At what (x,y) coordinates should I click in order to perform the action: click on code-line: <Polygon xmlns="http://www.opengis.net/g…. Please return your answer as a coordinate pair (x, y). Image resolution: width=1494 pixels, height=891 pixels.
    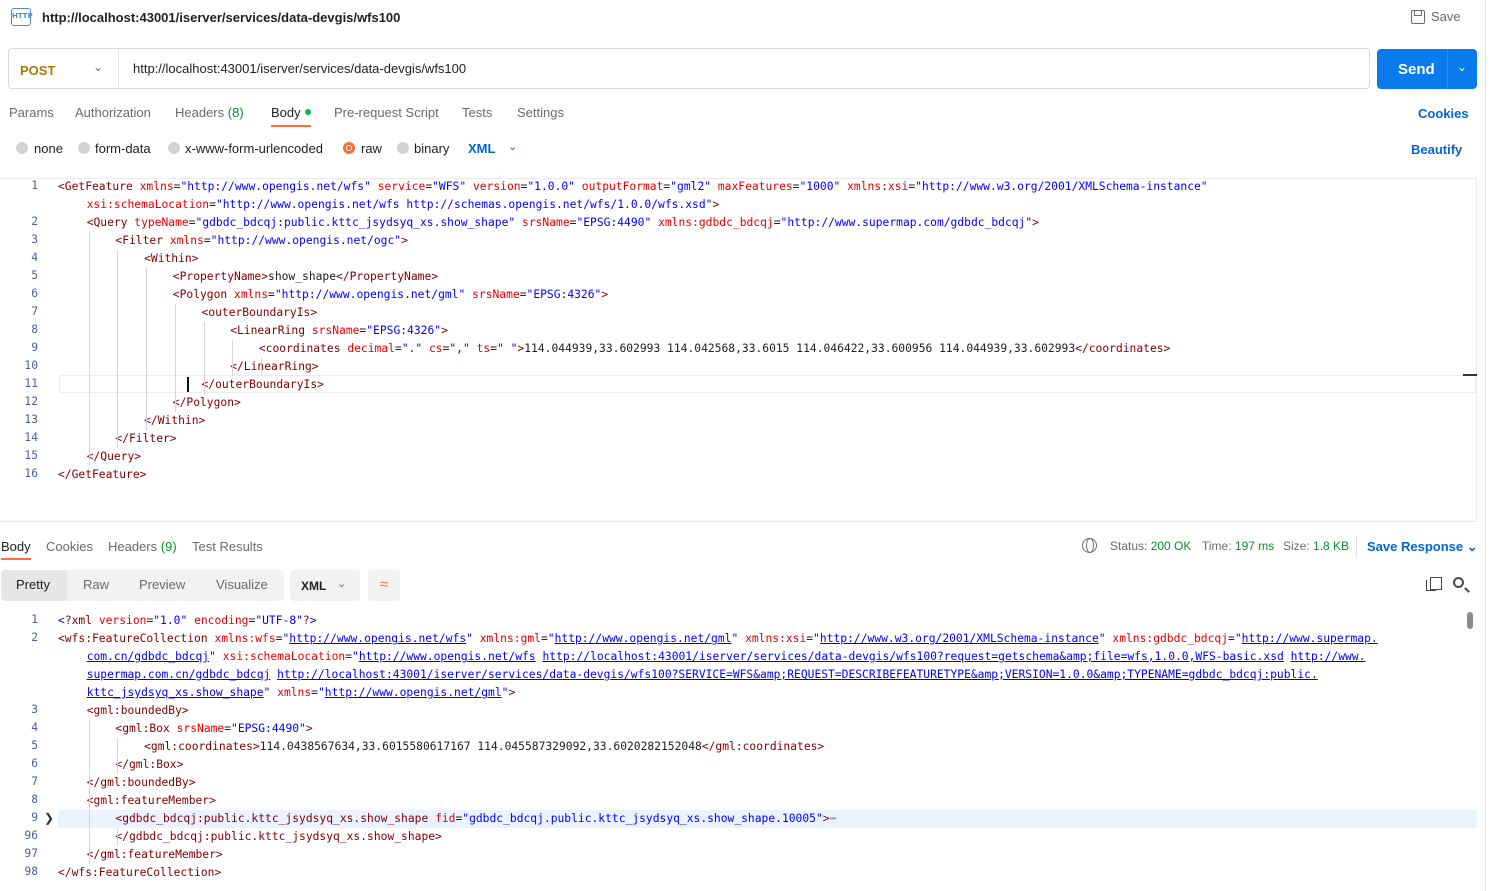
    Looking at the image, I should click on (390, 295).